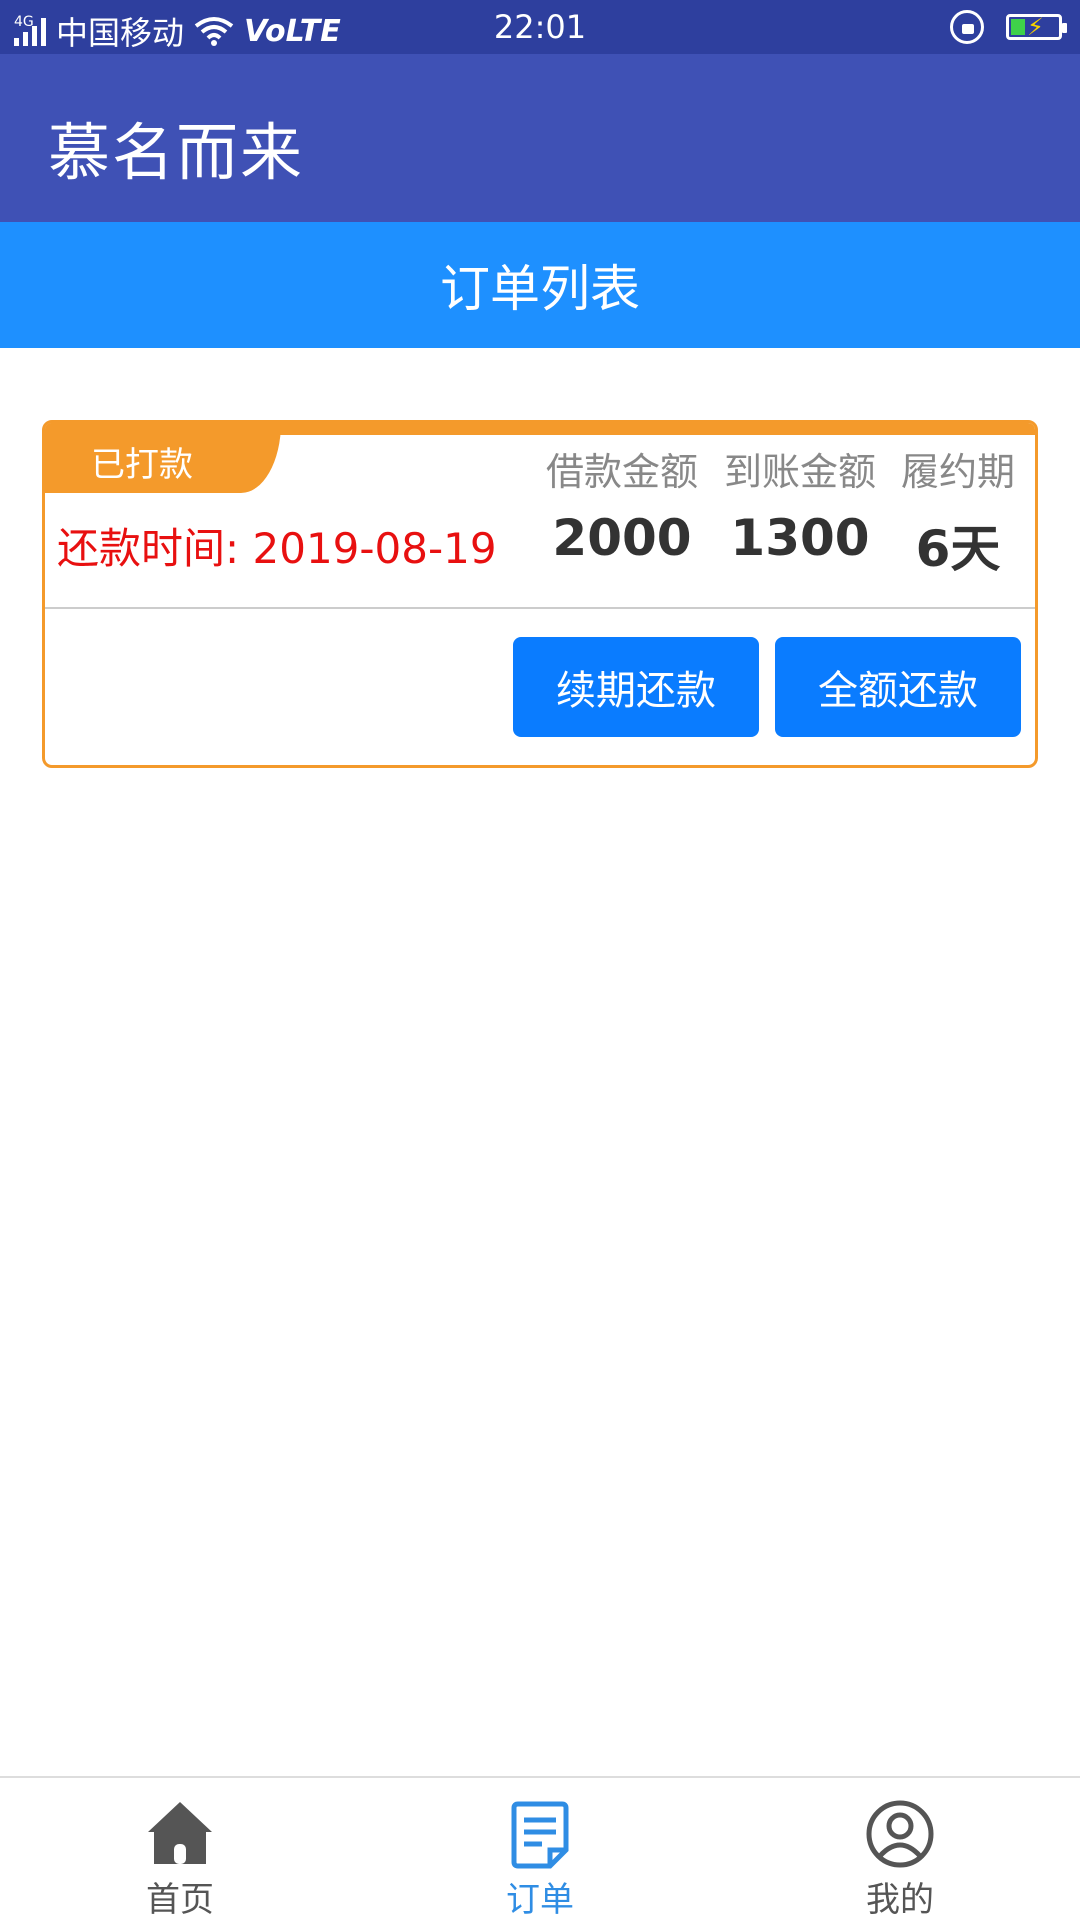 The image size is (1080, 1920). I want to click on due-date: 还款时间: 2019-08-19, so click(277, 548).